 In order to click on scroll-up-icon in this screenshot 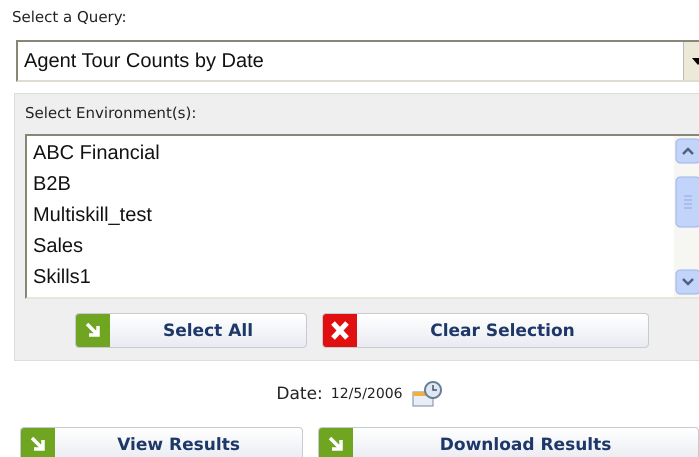, I will do `click(687, 151)`.